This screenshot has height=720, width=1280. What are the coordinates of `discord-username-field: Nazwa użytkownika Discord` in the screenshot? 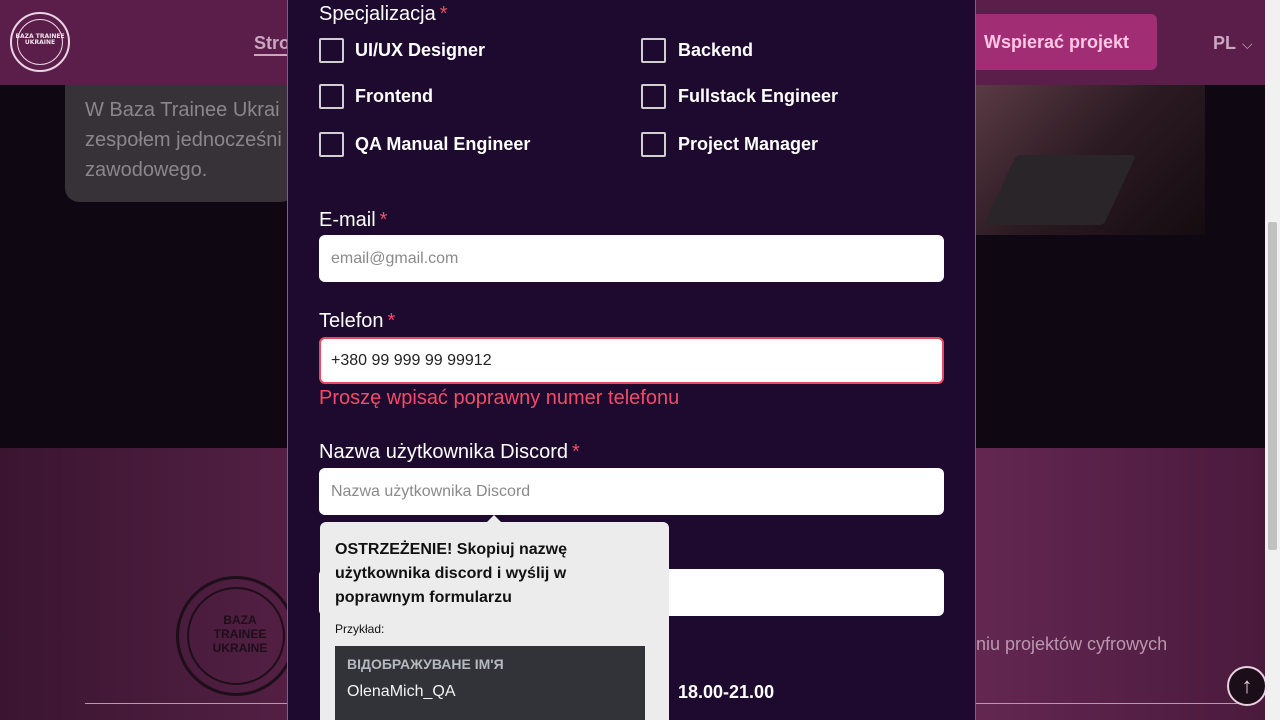 It's located at (631, 491).